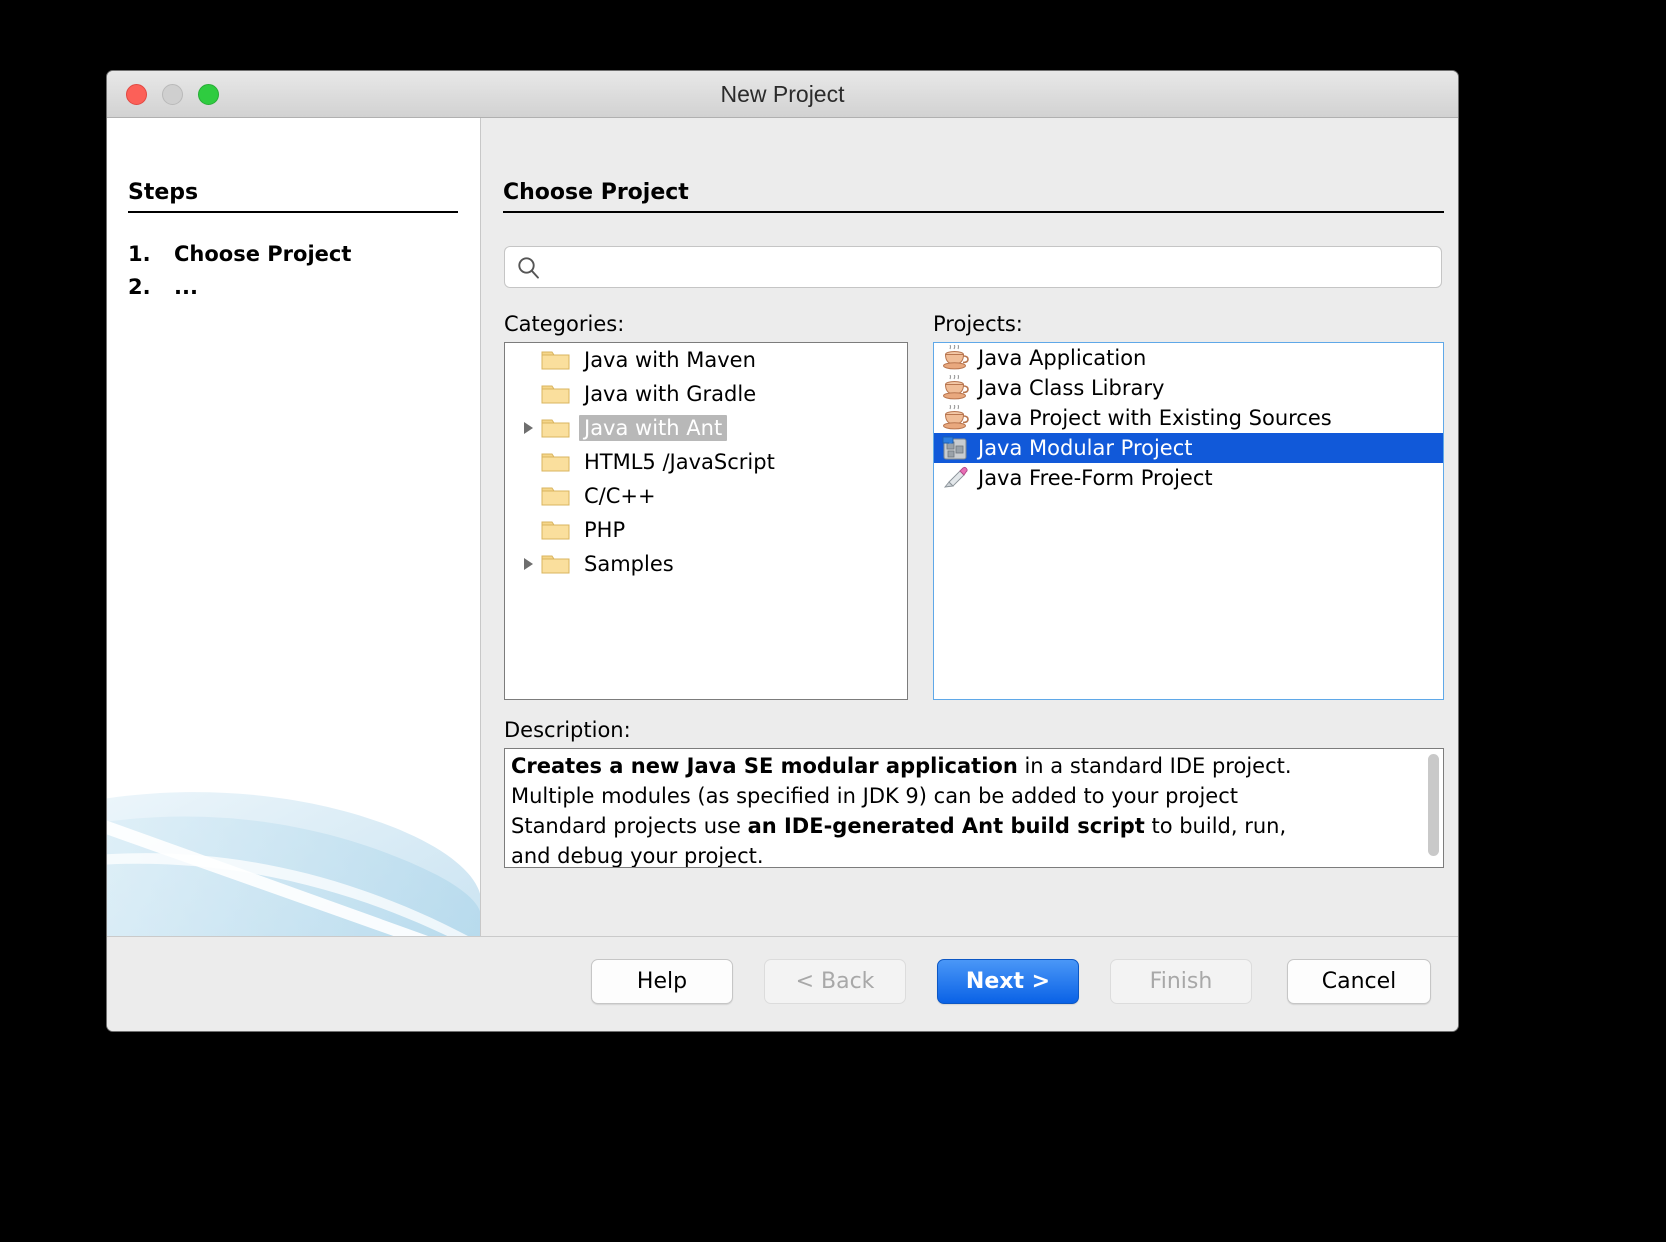  I want to click on description-scrollbar-thumb, so click(1433, 805).